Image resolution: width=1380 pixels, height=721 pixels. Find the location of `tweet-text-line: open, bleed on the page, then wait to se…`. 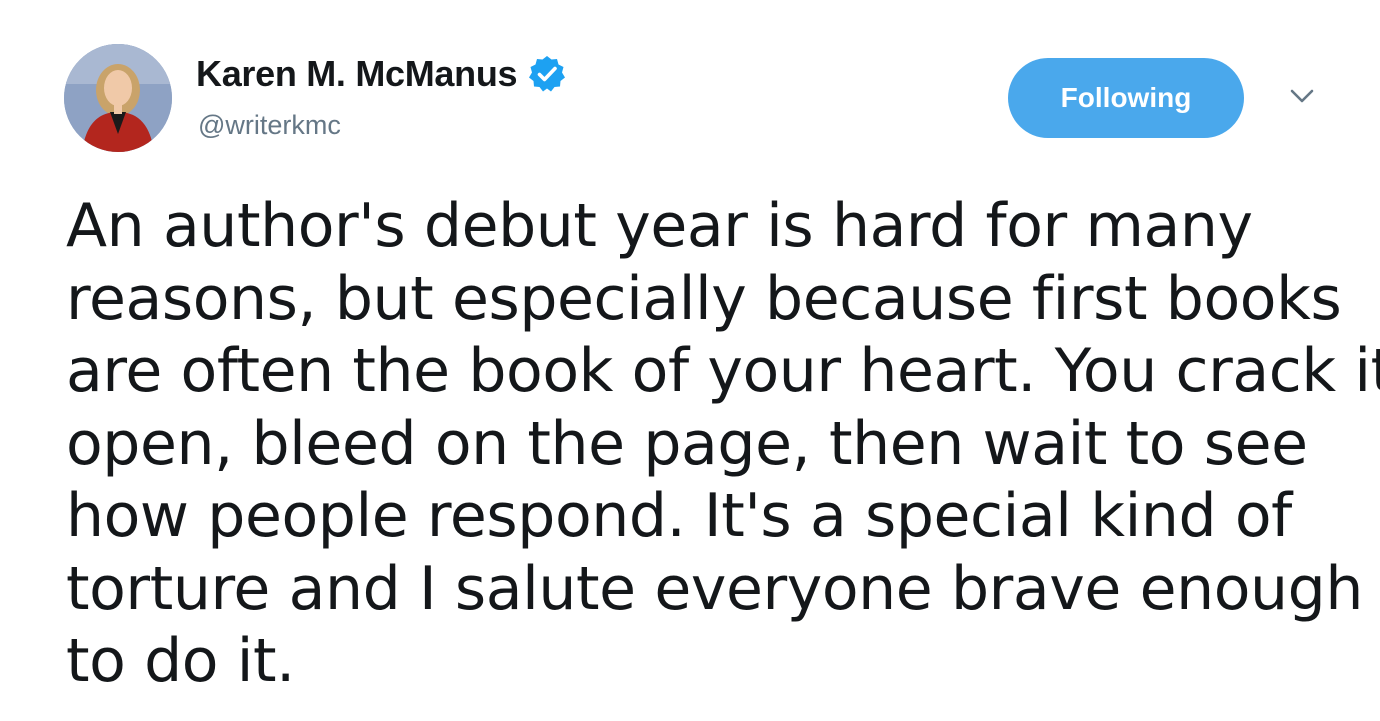

tweet-text-line: open, bleed on the page, then wait to se… is located at coordinates (687, 443).